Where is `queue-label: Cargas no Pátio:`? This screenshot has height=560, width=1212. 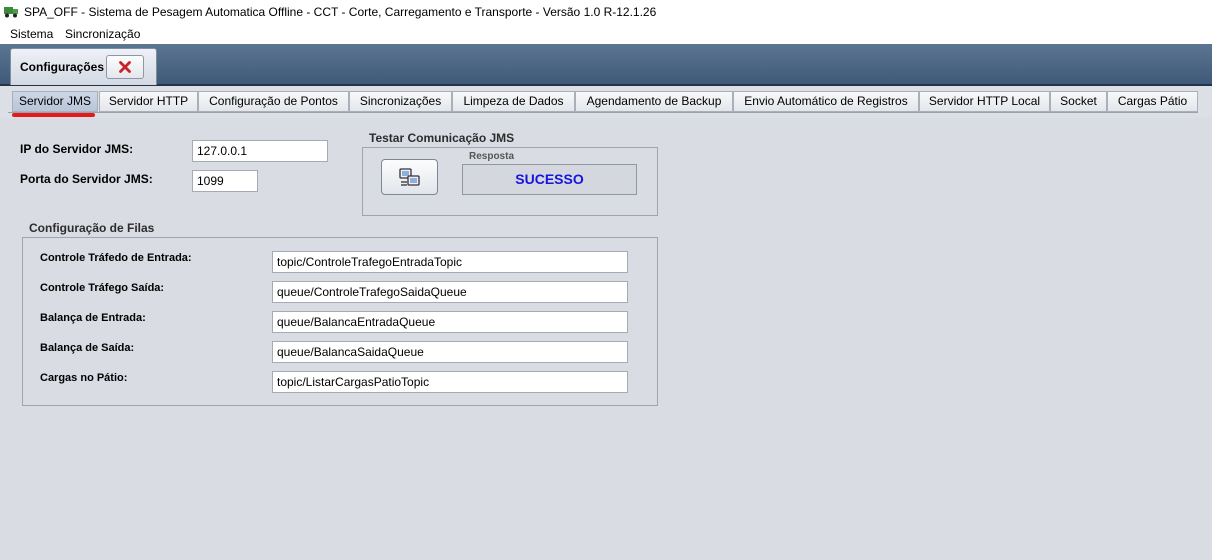
queue-label: Cargas no Pátio: is located at coordinates (84, 378).